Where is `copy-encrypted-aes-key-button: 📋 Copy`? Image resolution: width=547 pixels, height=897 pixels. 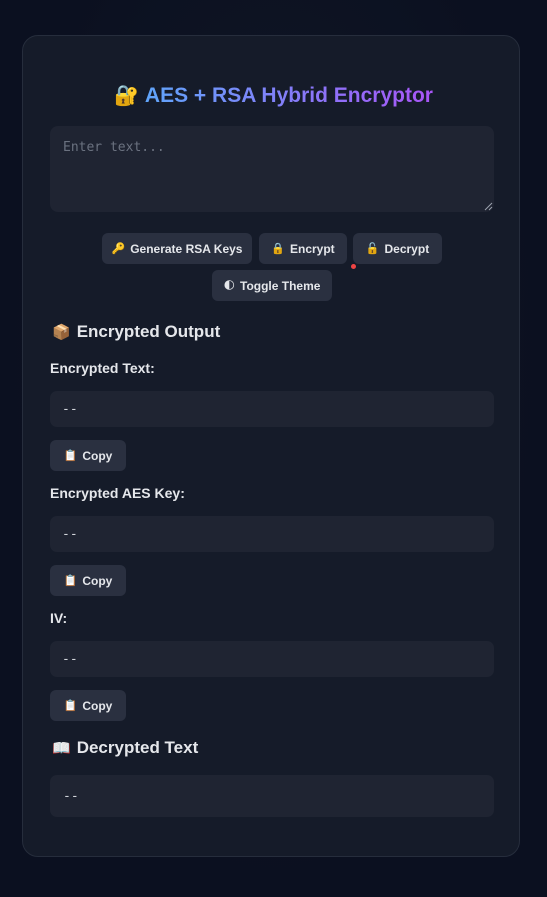 copy-encrypted-aes-key-button: 📋 Copy is located at coordinates (88, 580).